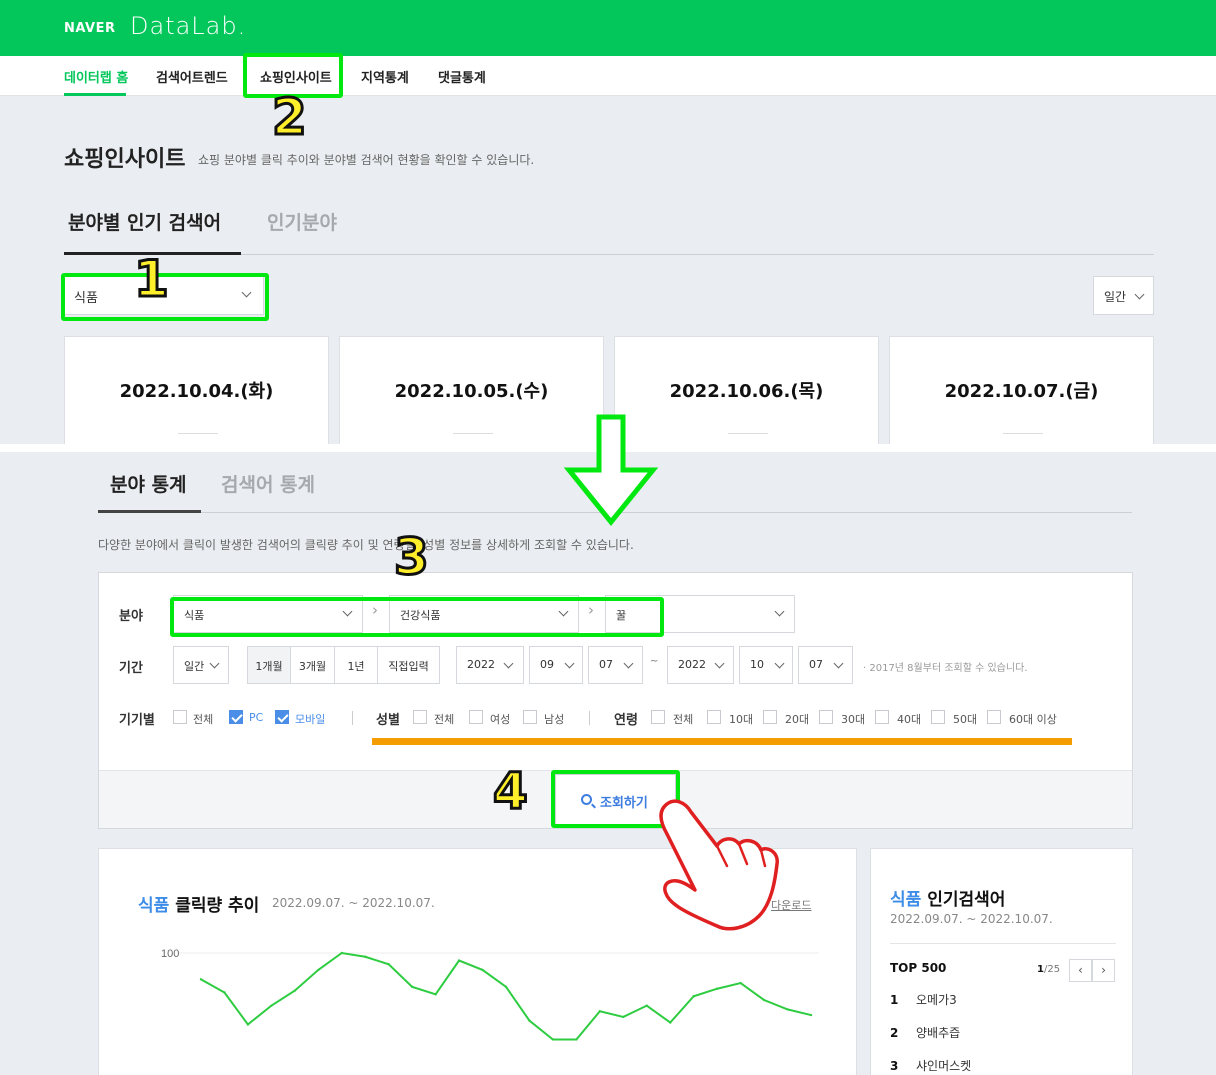 Image resolution: width=1216 pixels, height=1075 pixels. Describe the element at coordinates (547, 664) in the screenshot. I see `start-month-value: 09` at that location.